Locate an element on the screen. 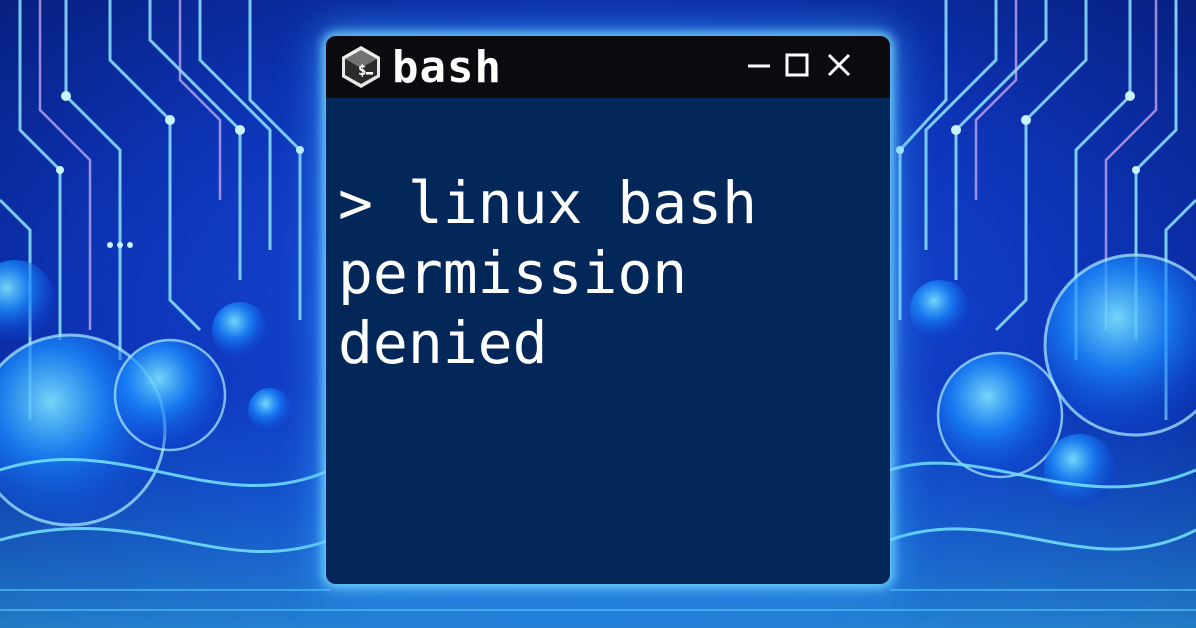  close-icon is located at coordinates (839, 65).